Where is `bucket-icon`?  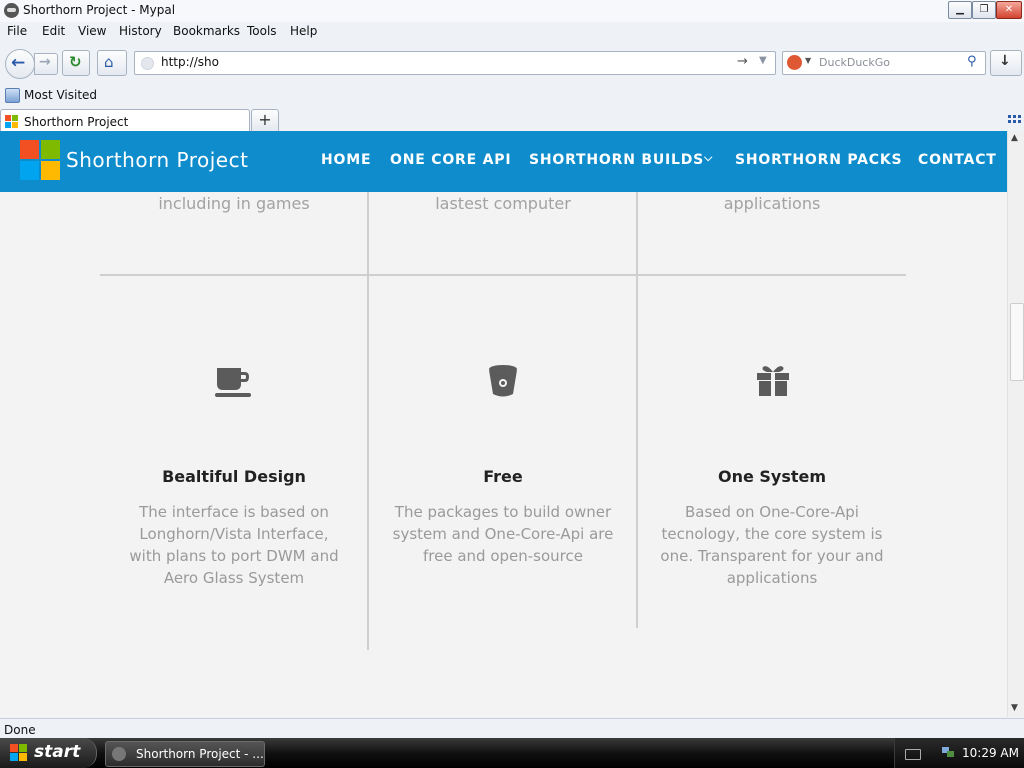 bucket-icon is located at coordinates (503, 381).